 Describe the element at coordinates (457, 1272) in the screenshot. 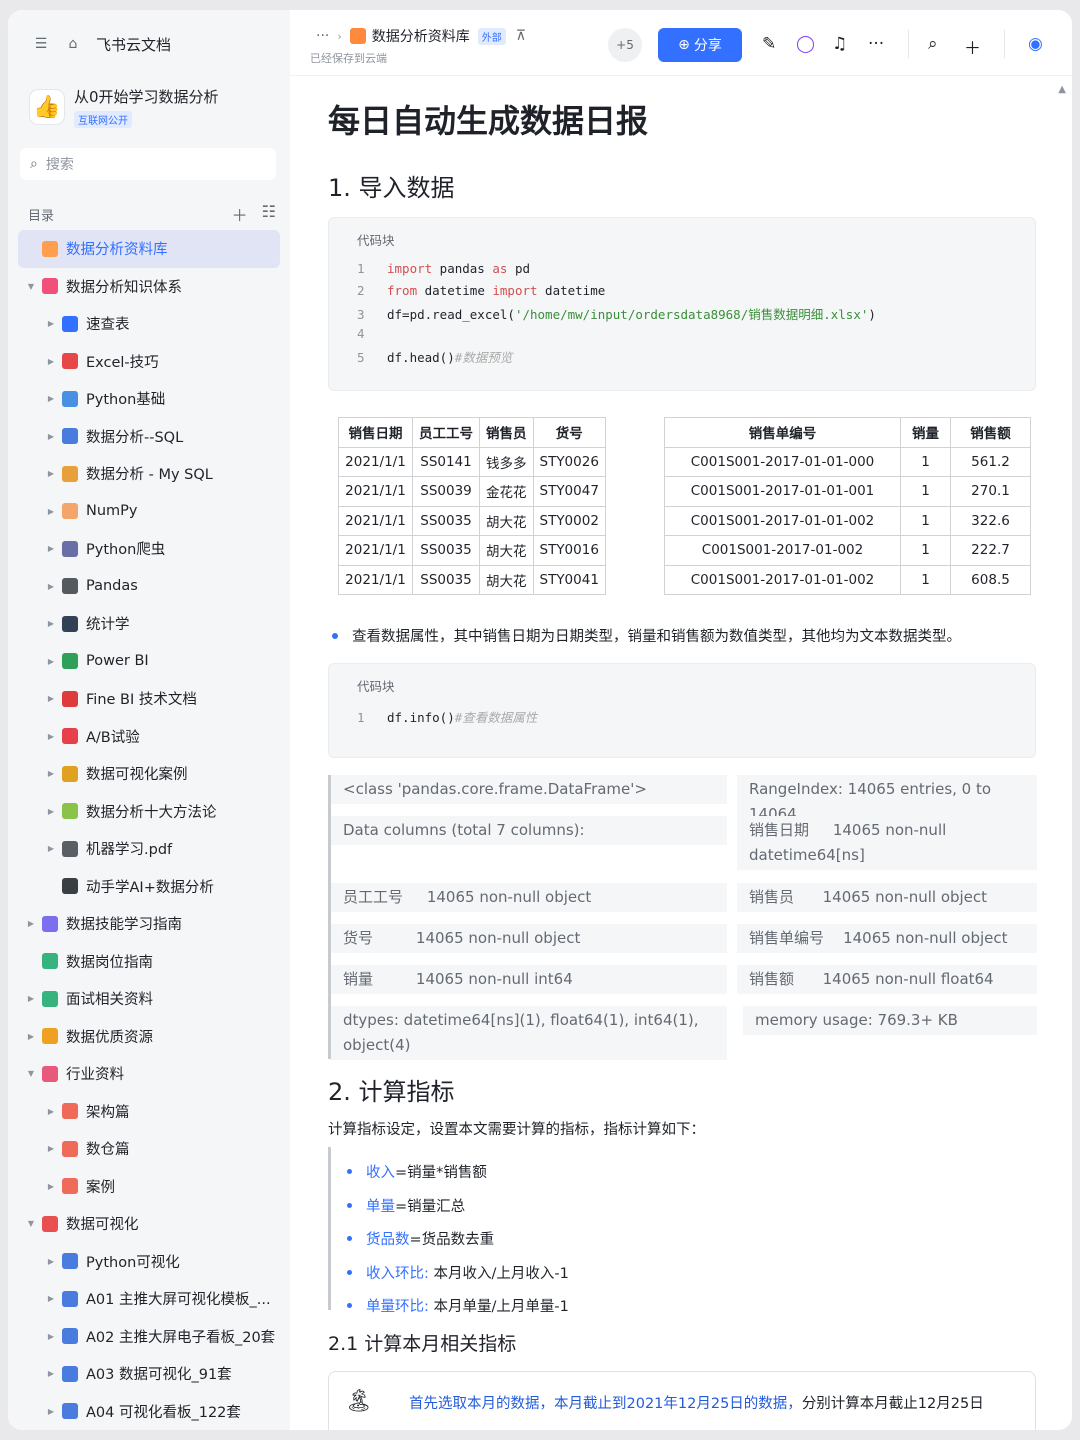

I see `list-item: 收入环比: 本月收入/上月收入-1` at that location.